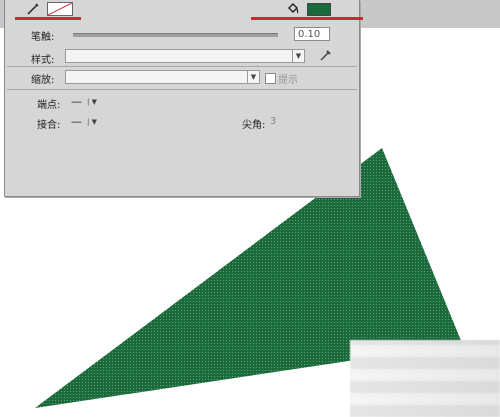  Describe the element at coordinates (43, 80) in the screenshot. I see `scale-label: 缩放:` at that location.